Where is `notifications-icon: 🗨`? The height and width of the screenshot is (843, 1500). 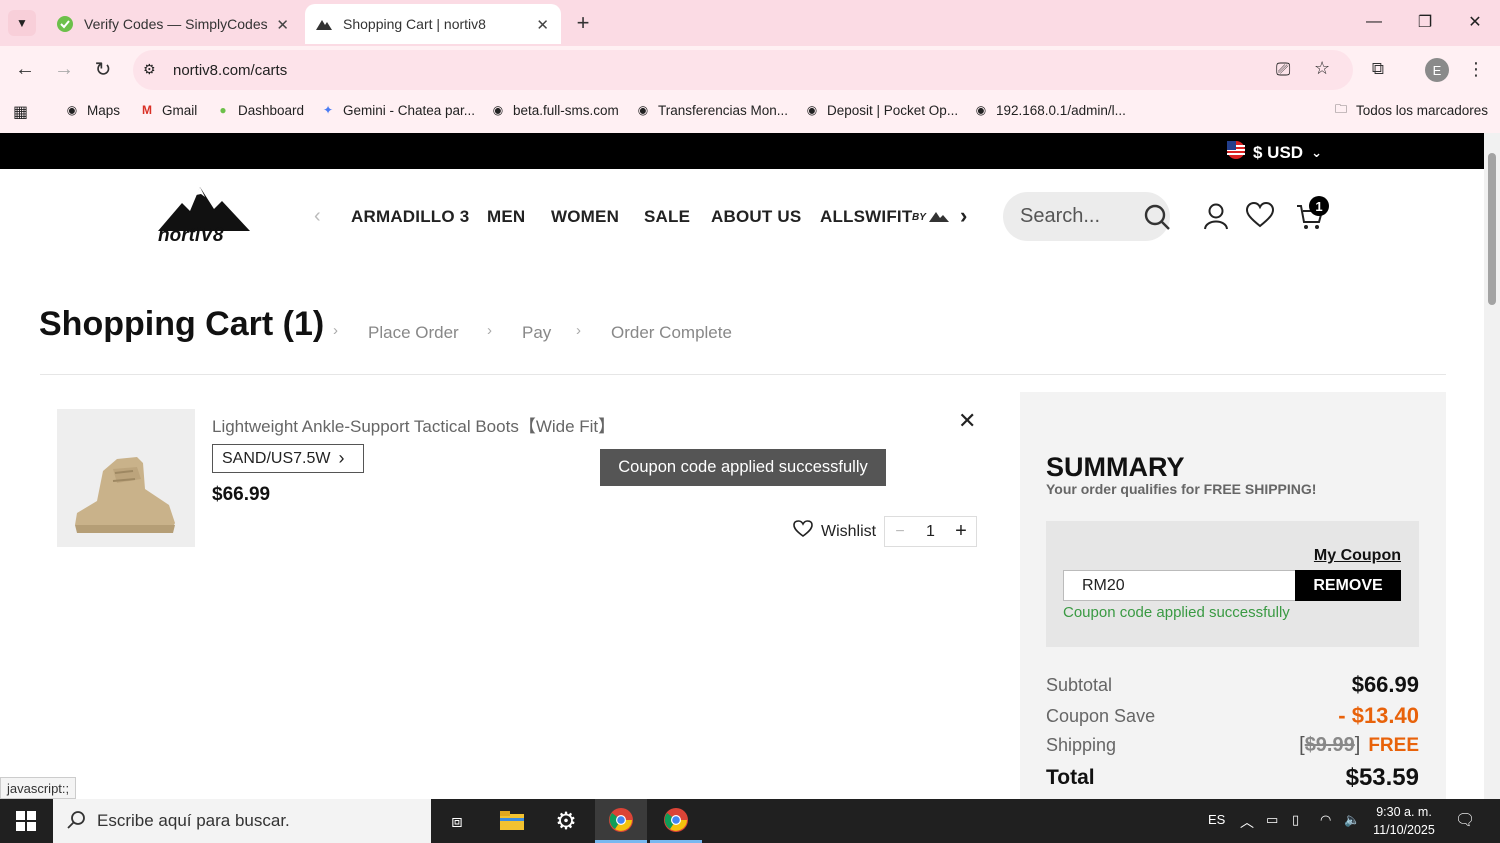
notifications-icon: 🗨 is located at coordinates (1465, 820).